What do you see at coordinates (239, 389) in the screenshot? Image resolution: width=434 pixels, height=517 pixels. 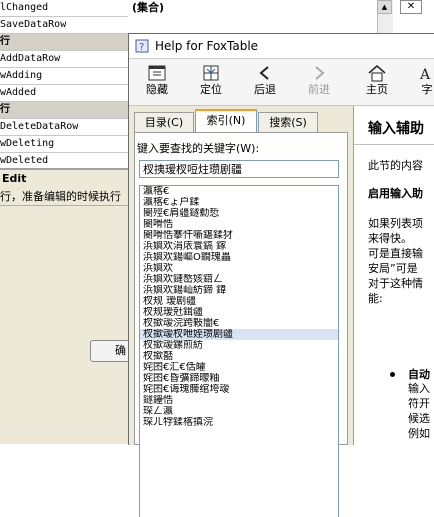 I see `keyword-list-item: 姹囨€诲瑰簲绾垮叆` at bounding box center [239, 389].